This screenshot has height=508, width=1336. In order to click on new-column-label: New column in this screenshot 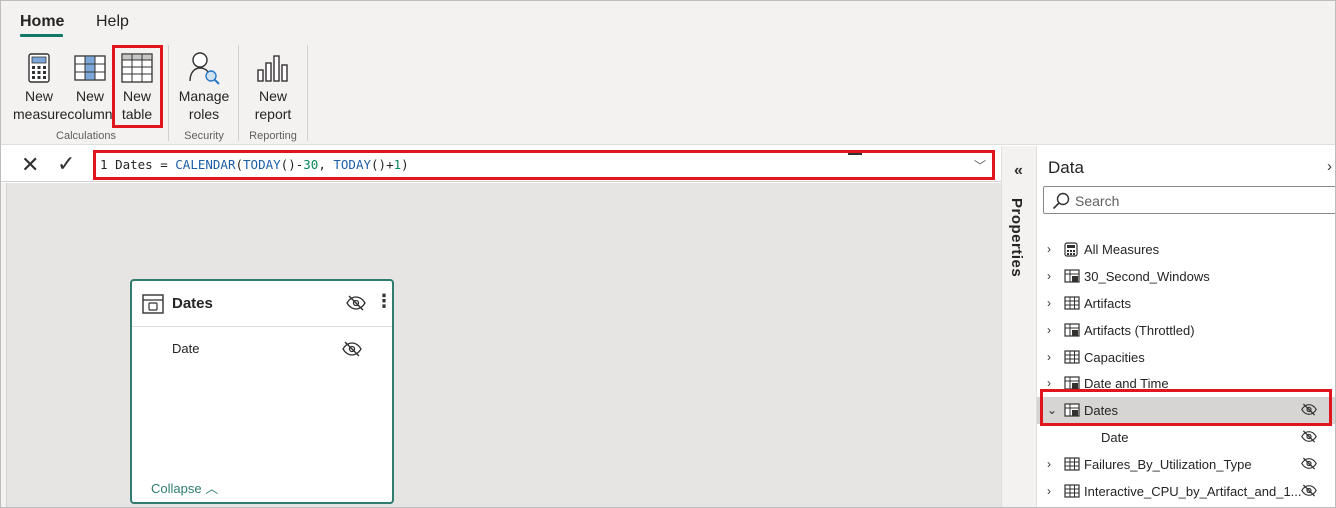, I will do `click(90, 105)`.